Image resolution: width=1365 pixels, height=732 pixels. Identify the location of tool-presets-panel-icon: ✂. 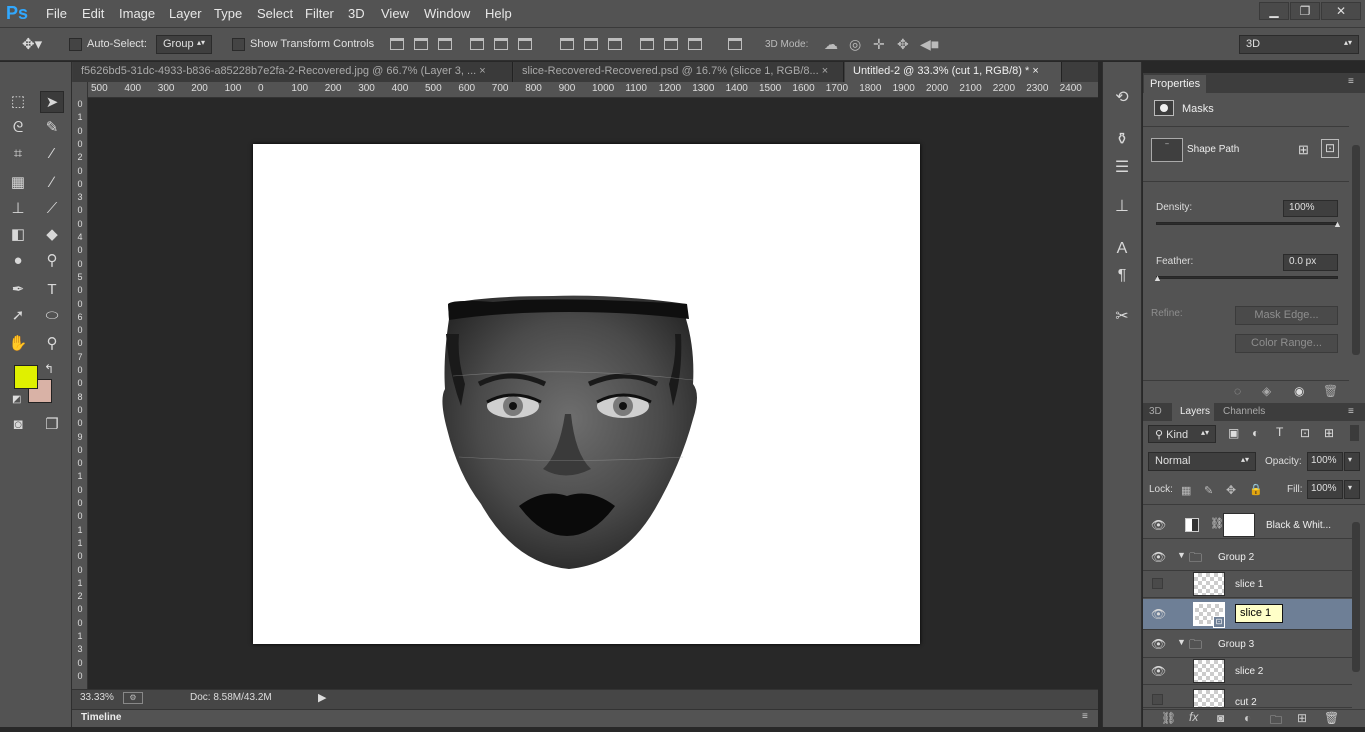
(1122, 317).